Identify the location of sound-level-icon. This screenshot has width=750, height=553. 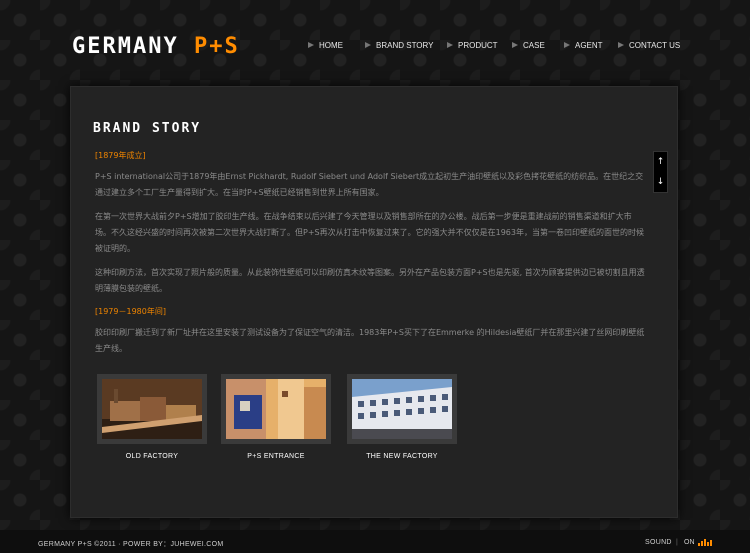
(705, 541).